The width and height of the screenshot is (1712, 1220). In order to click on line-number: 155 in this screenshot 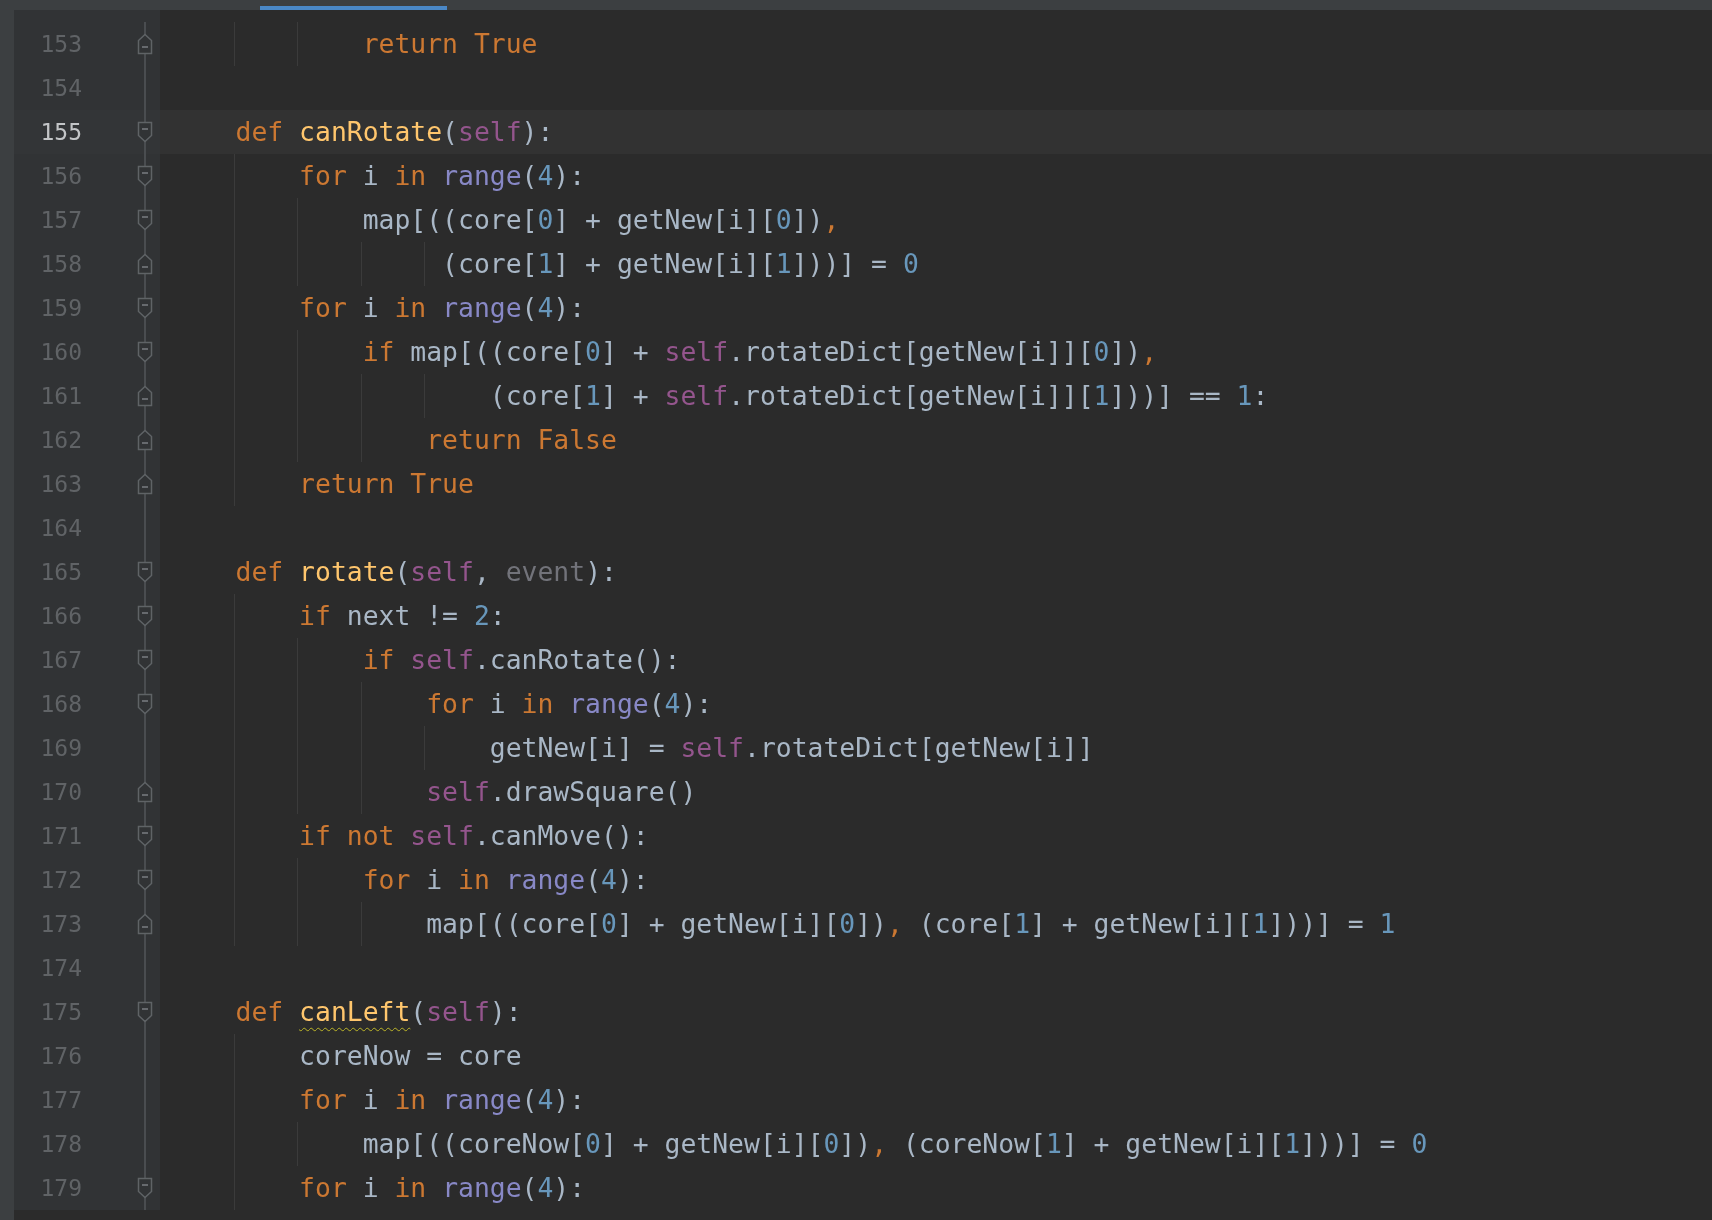, I will do `click(60, 132)`.